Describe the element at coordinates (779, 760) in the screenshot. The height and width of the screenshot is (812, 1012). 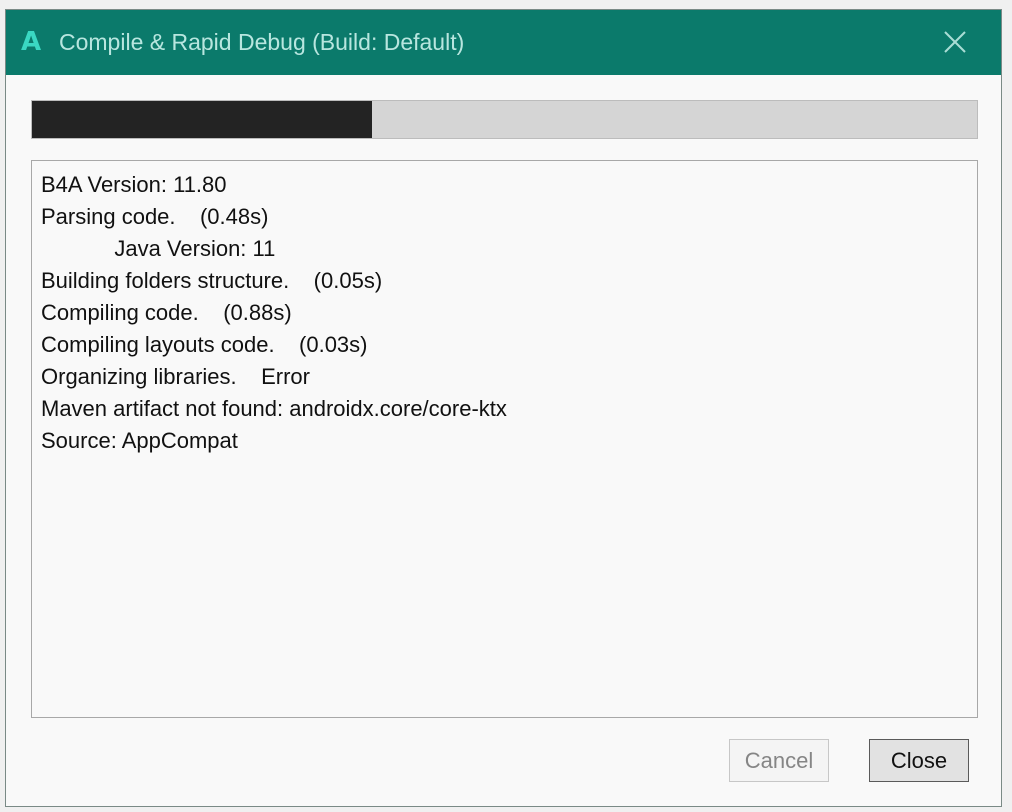
I see `cancel-button: Cancel` at that location.